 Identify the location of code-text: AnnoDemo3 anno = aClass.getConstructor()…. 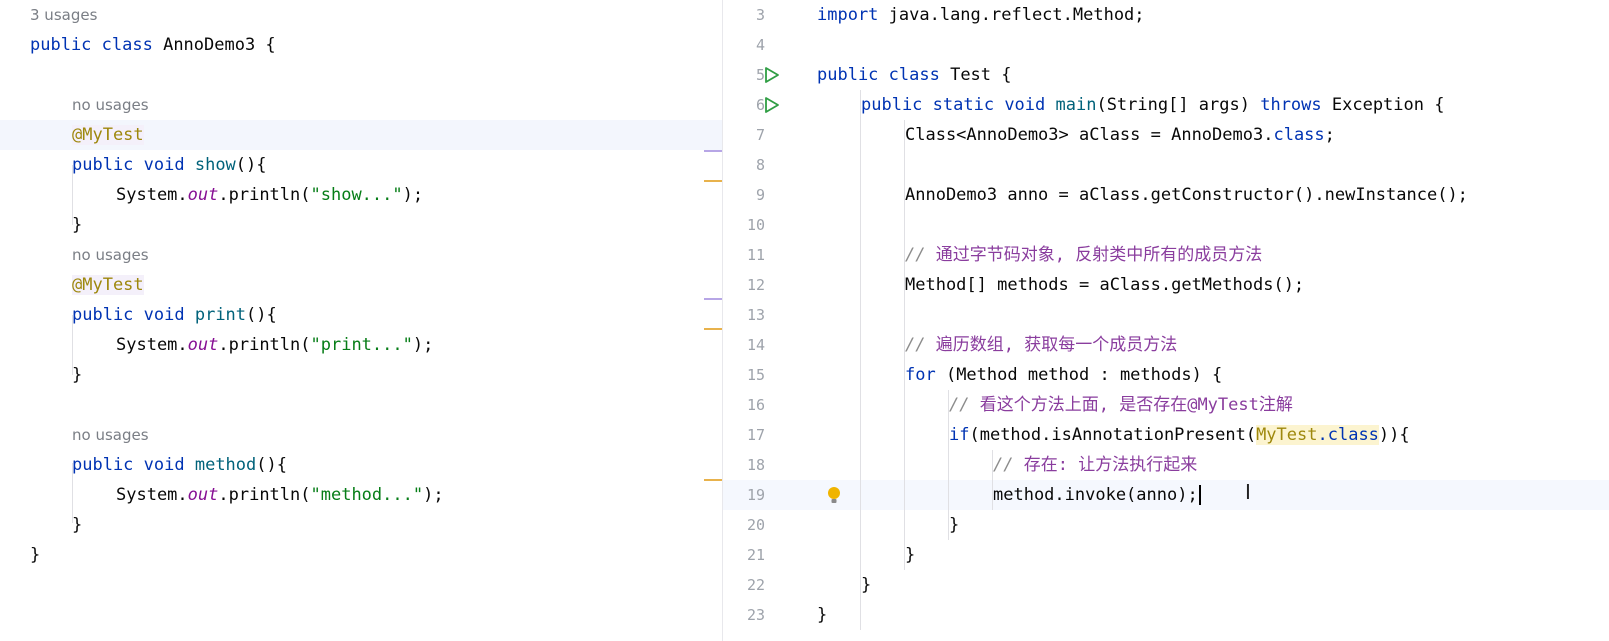
(1186, 195).